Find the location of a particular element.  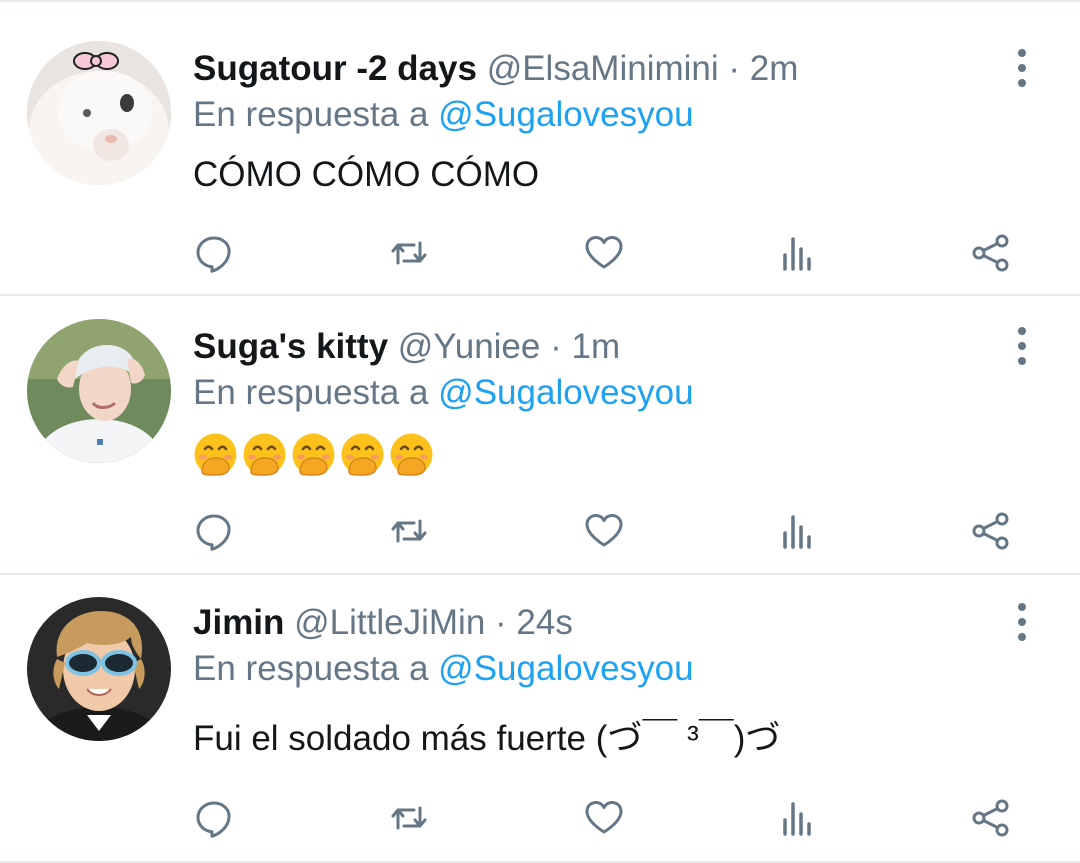

tweet-header: Sugatour -2 days @ElsaMinimini · 2m is located at coordinates (495, 69).